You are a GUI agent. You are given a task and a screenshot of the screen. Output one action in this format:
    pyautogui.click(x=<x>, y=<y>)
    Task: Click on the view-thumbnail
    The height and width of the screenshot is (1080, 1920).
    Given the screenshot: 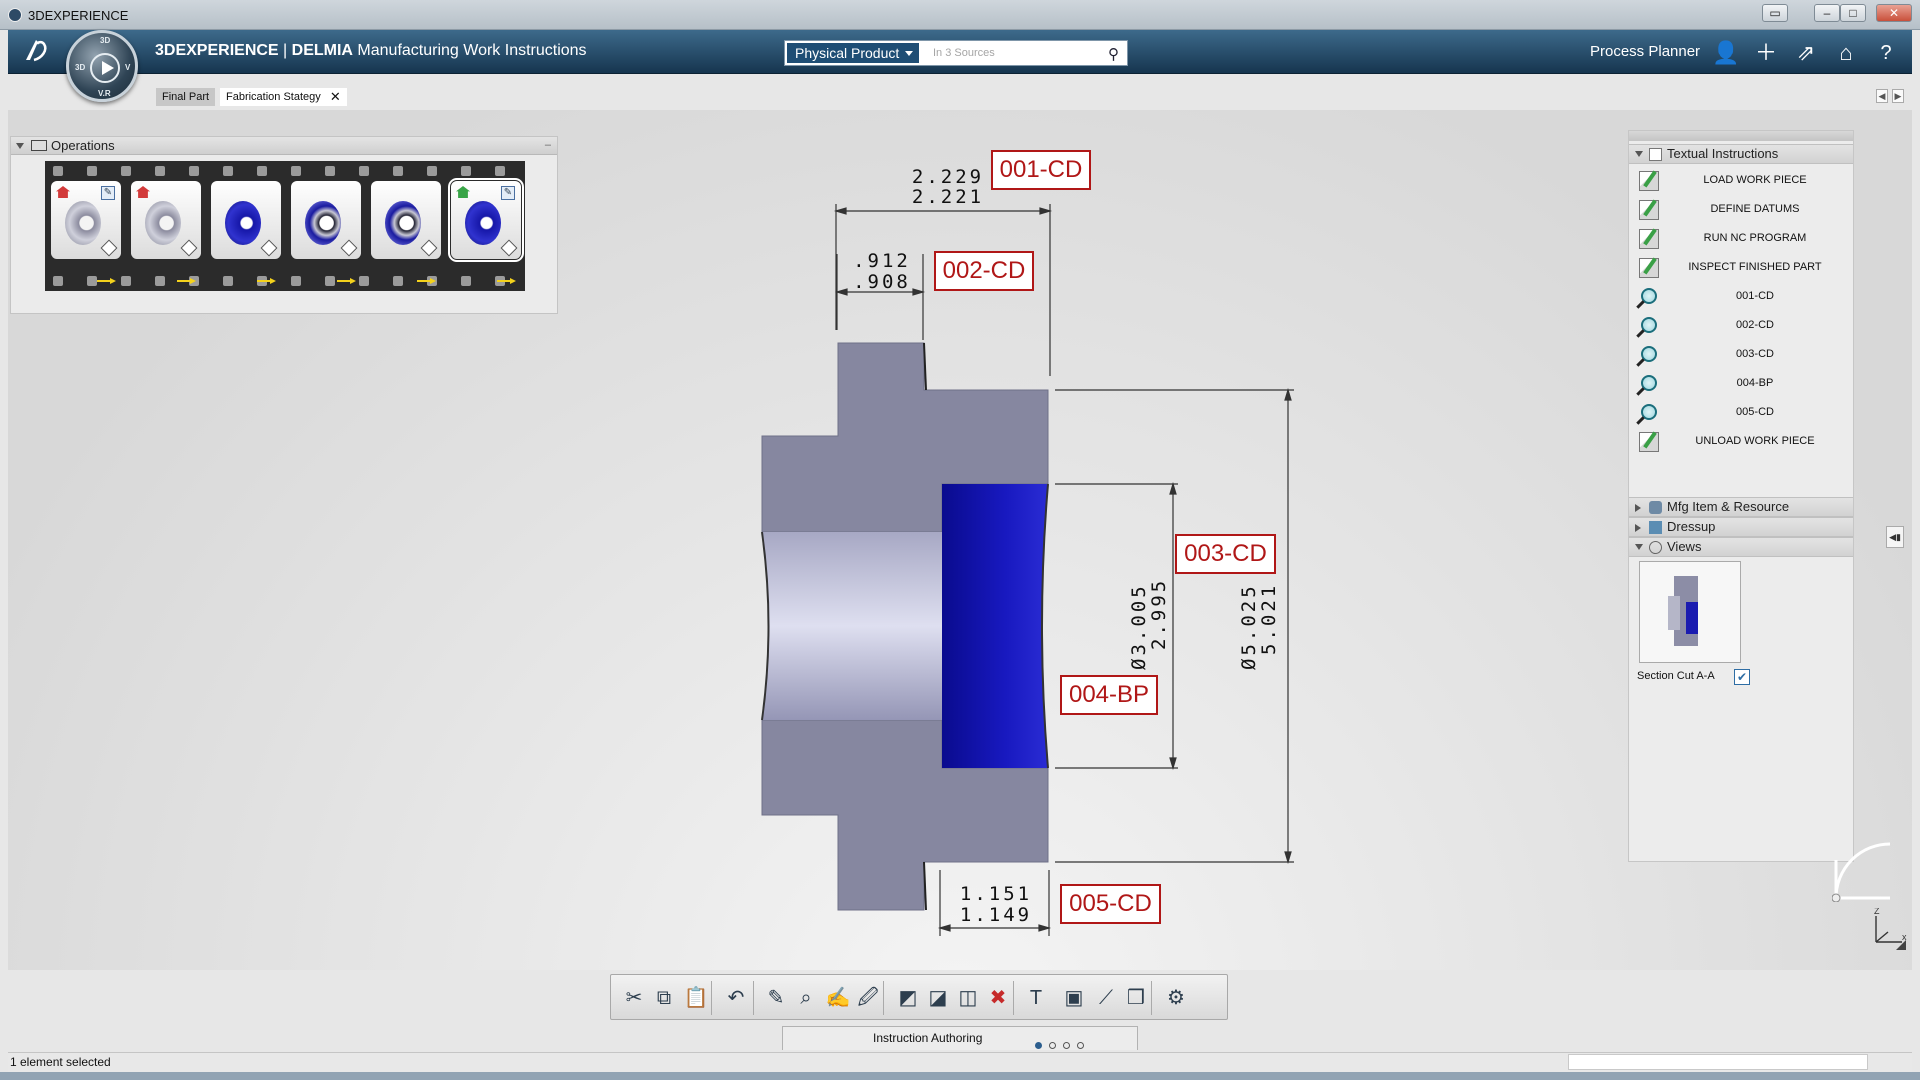 What is the action you would take?
    pyautogui.click(x=1690, y=612)
    